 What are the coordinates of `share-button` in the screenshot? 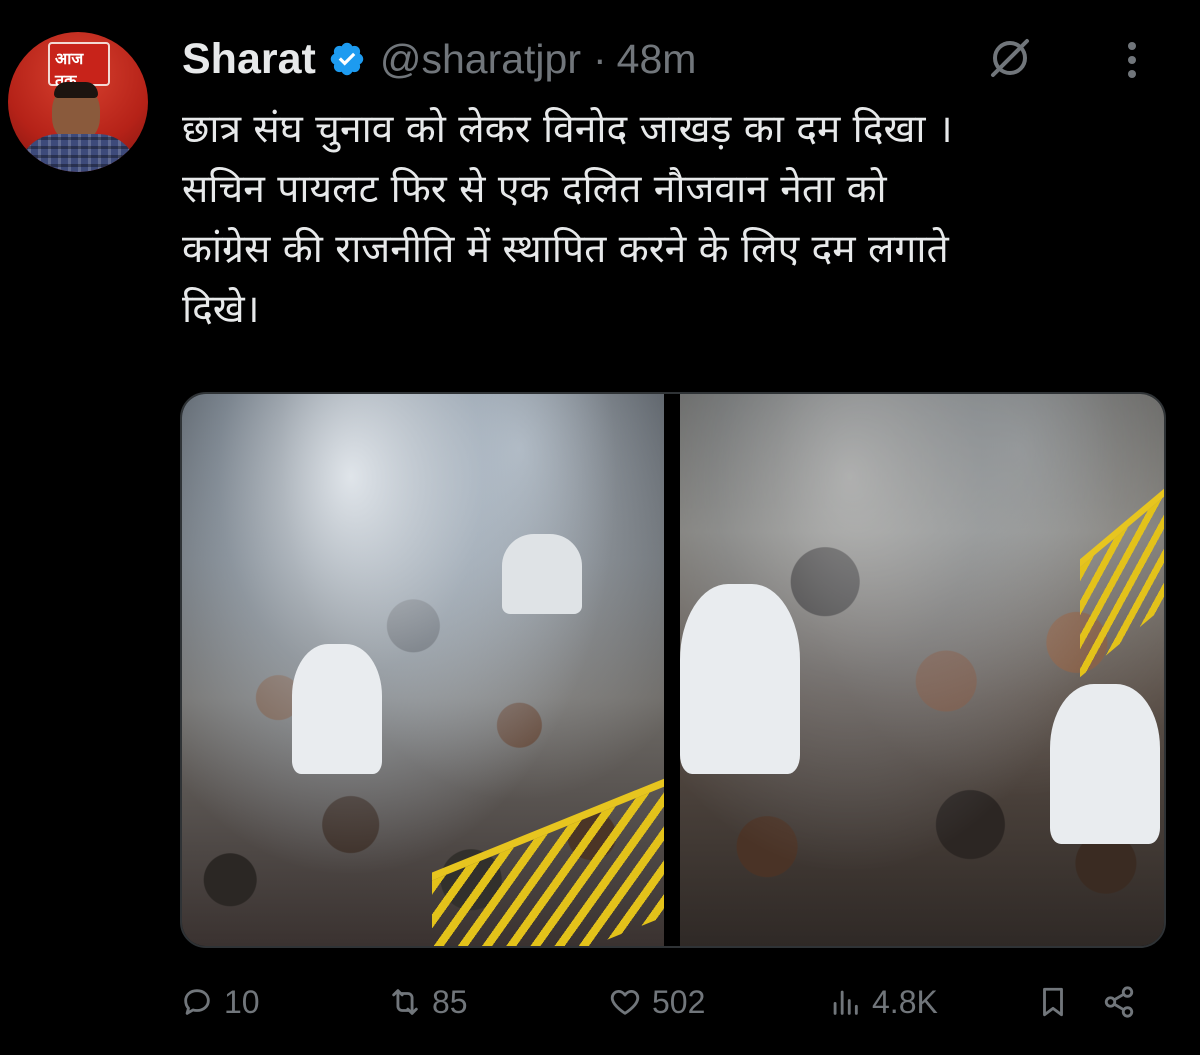 It's located at (1119, 1002).